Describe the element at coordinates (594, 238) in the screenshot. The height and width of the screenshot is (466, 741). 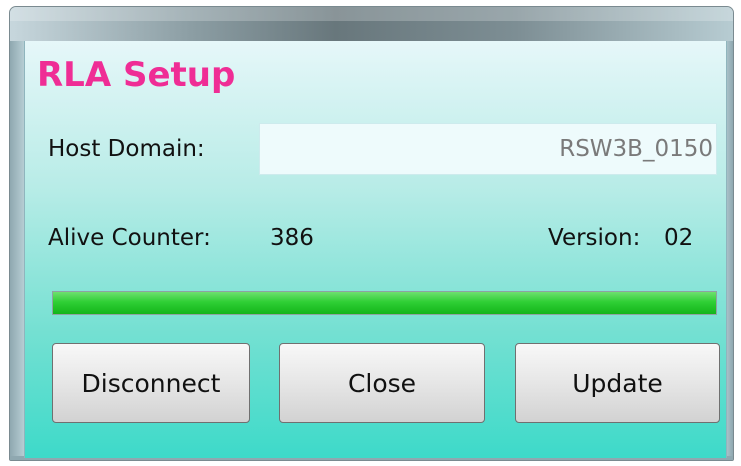
I see `version-label: Version:` at that location.